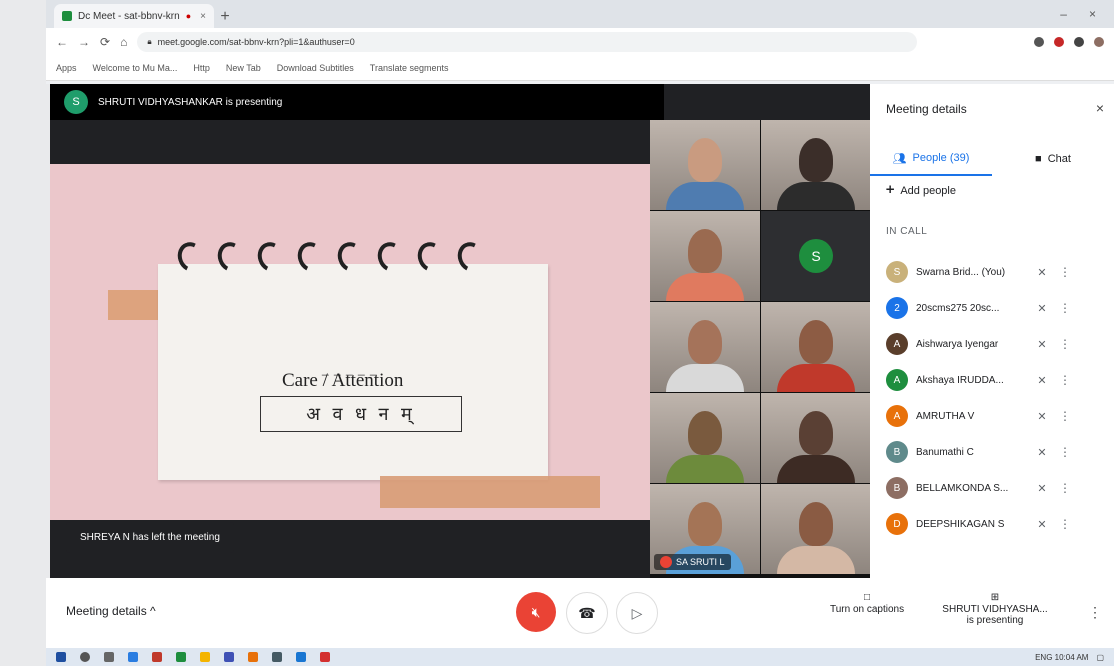 This screenshot has width=1114, height=666. I want to click on participant-avatar: A, so click(897, 416).